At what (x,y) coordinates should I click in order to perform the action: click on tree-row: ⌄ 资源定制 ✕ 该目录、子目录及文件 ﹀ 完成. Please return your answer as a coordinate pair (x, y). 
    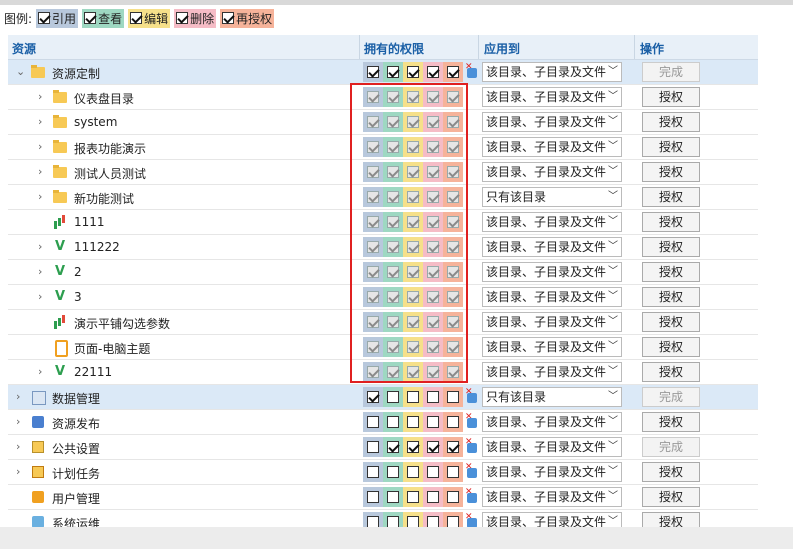
    Looking at the image, I should click on (383, 72).